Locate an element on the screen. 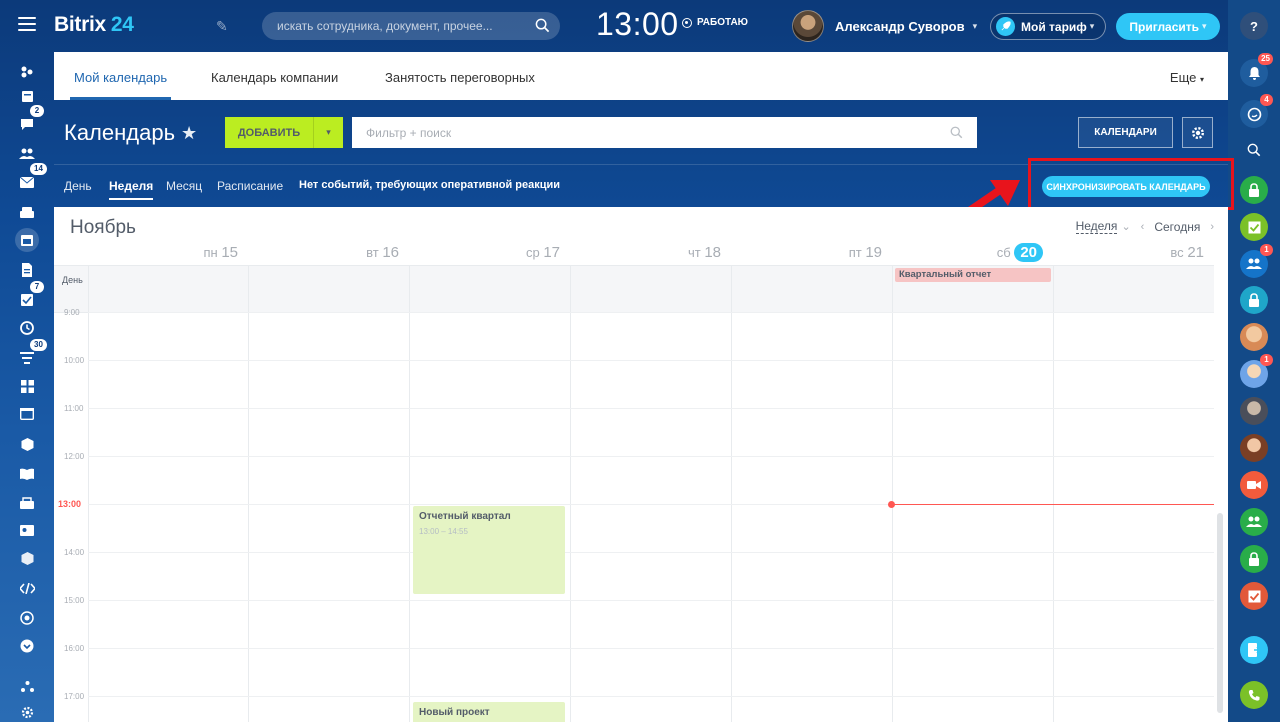 The height and width of the screenshot is (722, 1280). logo: Bitrix 24 is located at coordinates (94, 25).